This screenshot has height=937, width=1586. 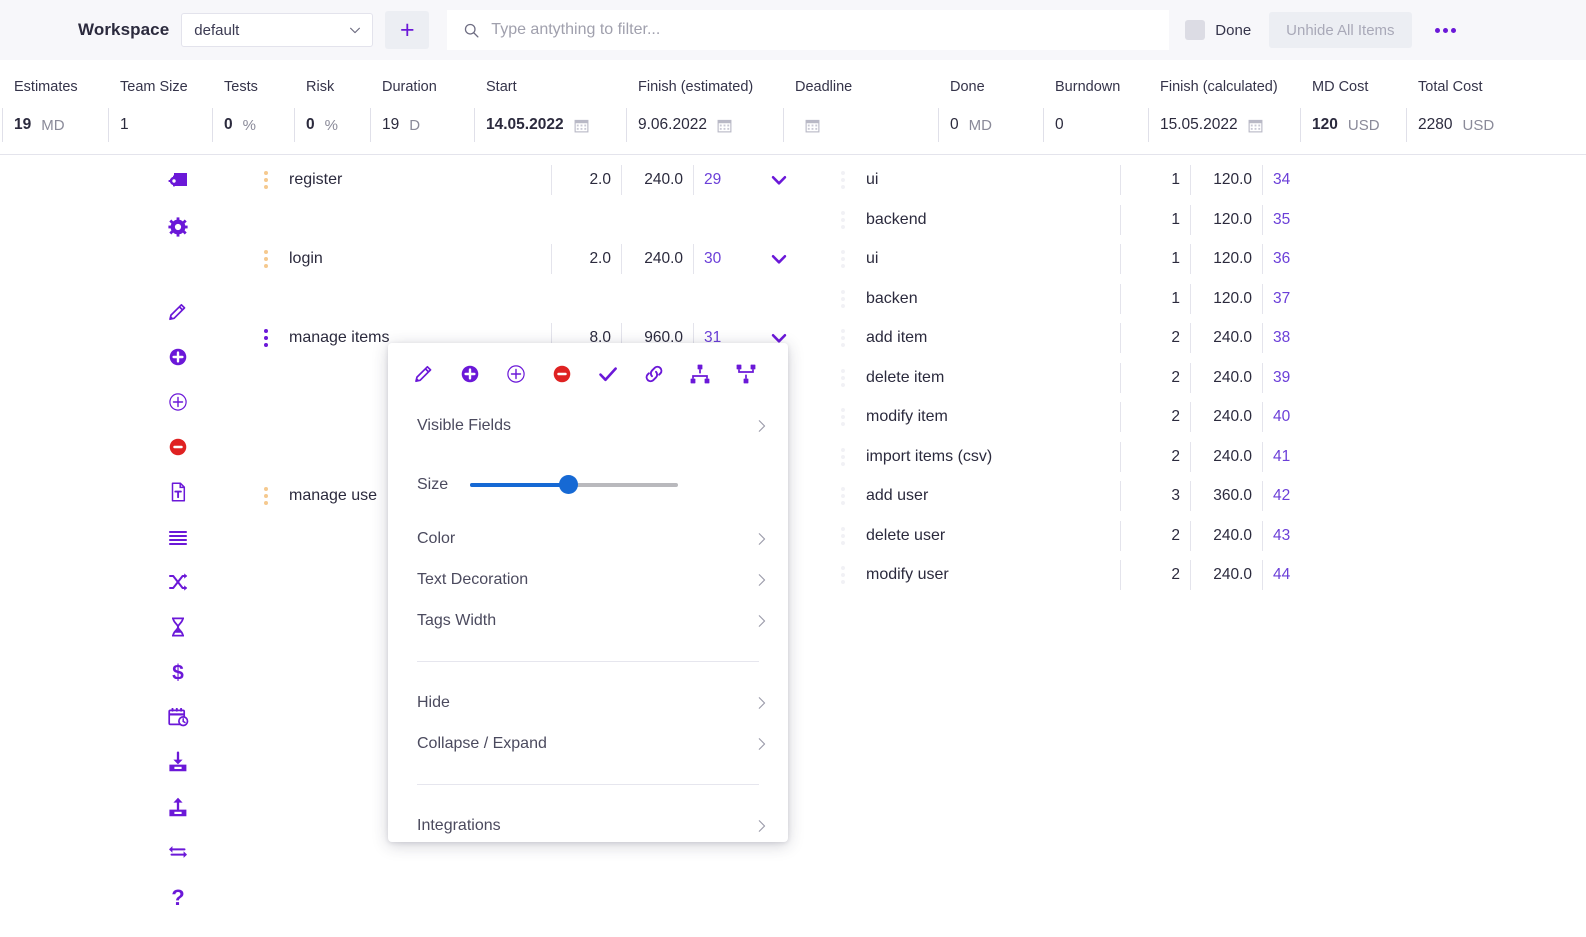 I want to click on ctx-tool-pencil, so click(x=424, y=374).